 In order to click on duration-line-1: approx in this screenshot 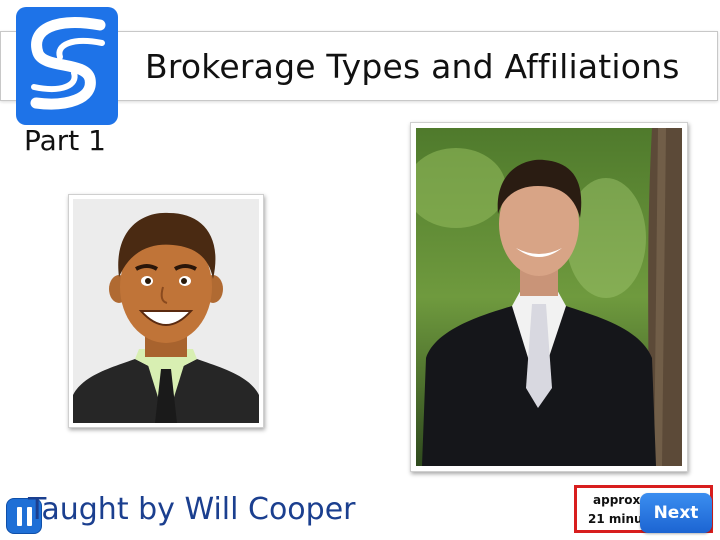, I will do `click(617, 500)`.